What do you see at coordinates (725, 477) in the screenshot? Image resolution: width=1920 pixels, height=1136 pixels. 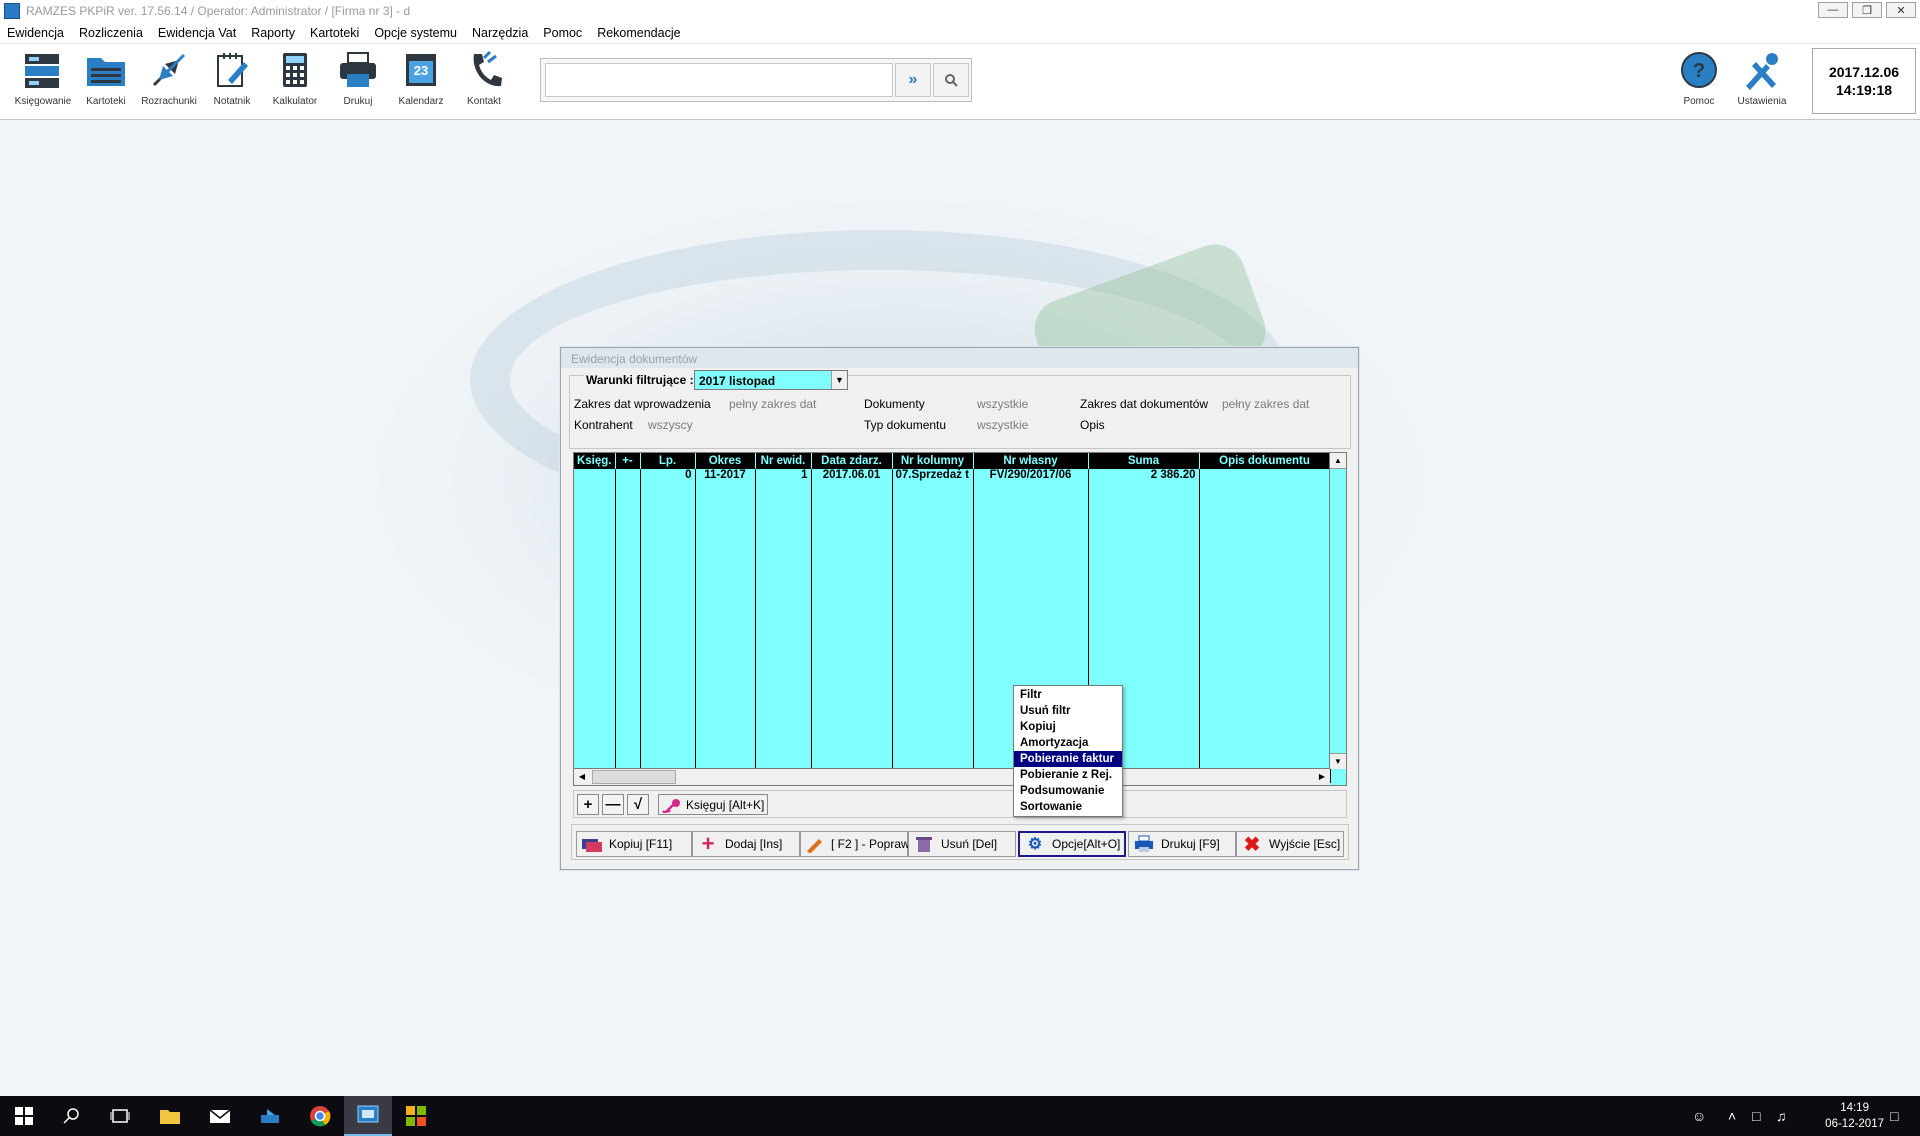 I see `cell-okres: 11-2017` at bounding box center [725, 477].